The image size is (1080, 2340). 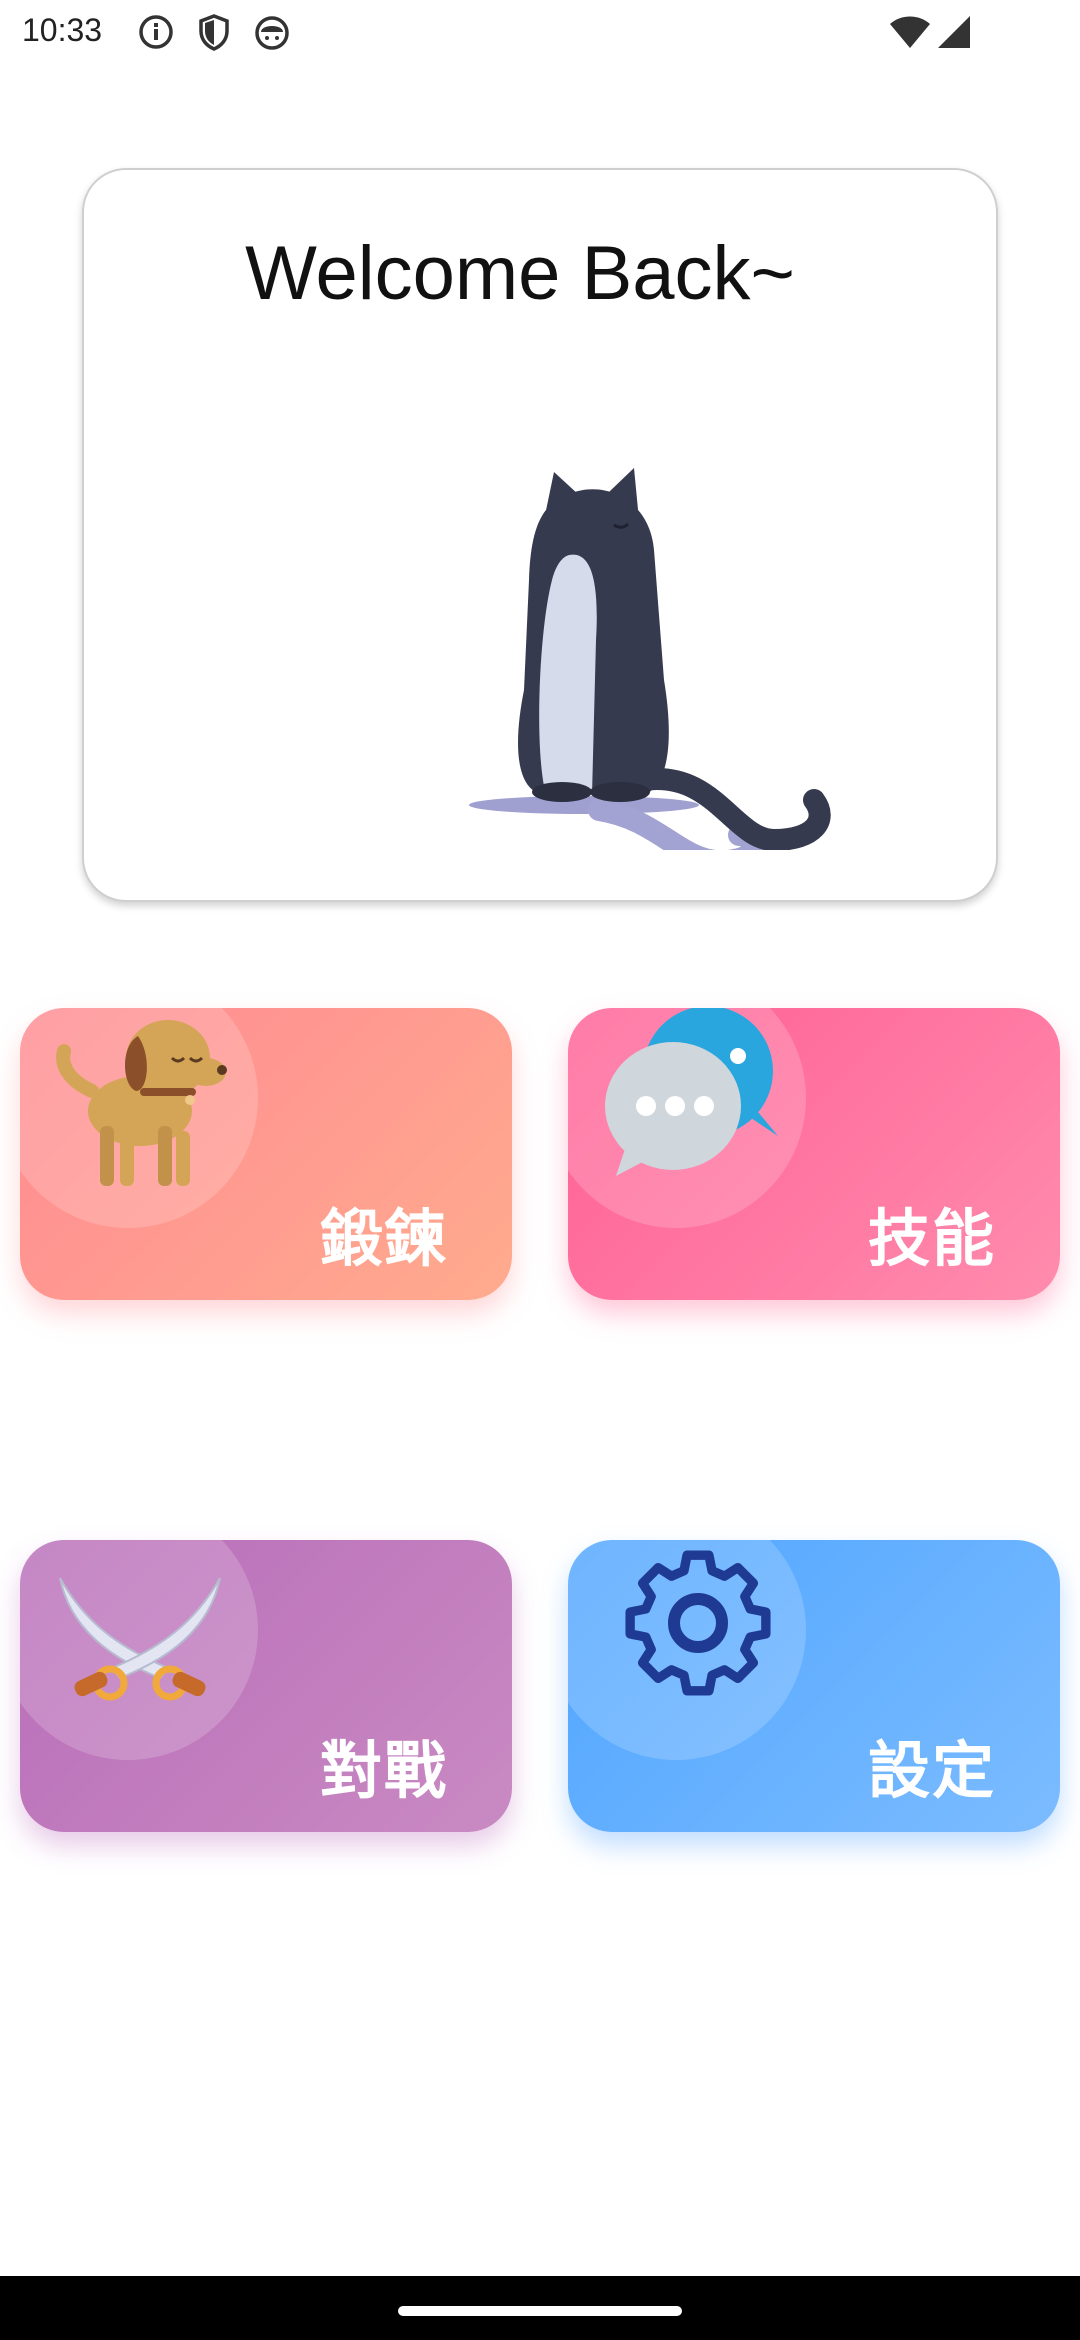 What do you see at coordinates (214, 32) in the screenshot?
I see `shield-icon` at bounding box center [214, 32].